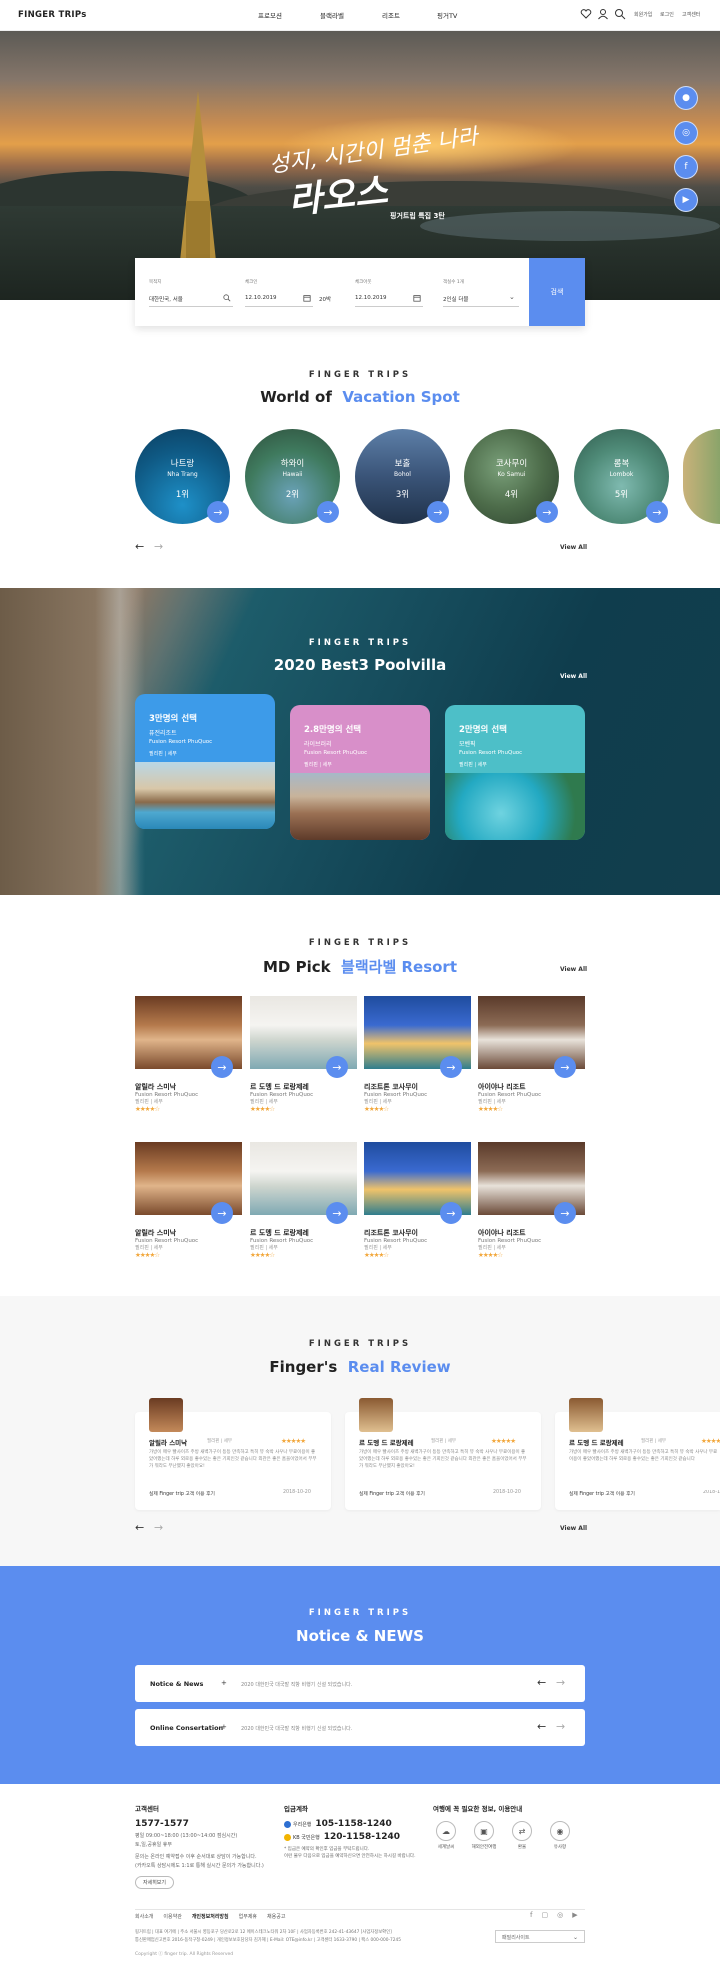 The image size is (720, 1974). Describe the element at coordinates (144, 1916) in the screenshot. I see `footer-link: 회사소개` at that location.